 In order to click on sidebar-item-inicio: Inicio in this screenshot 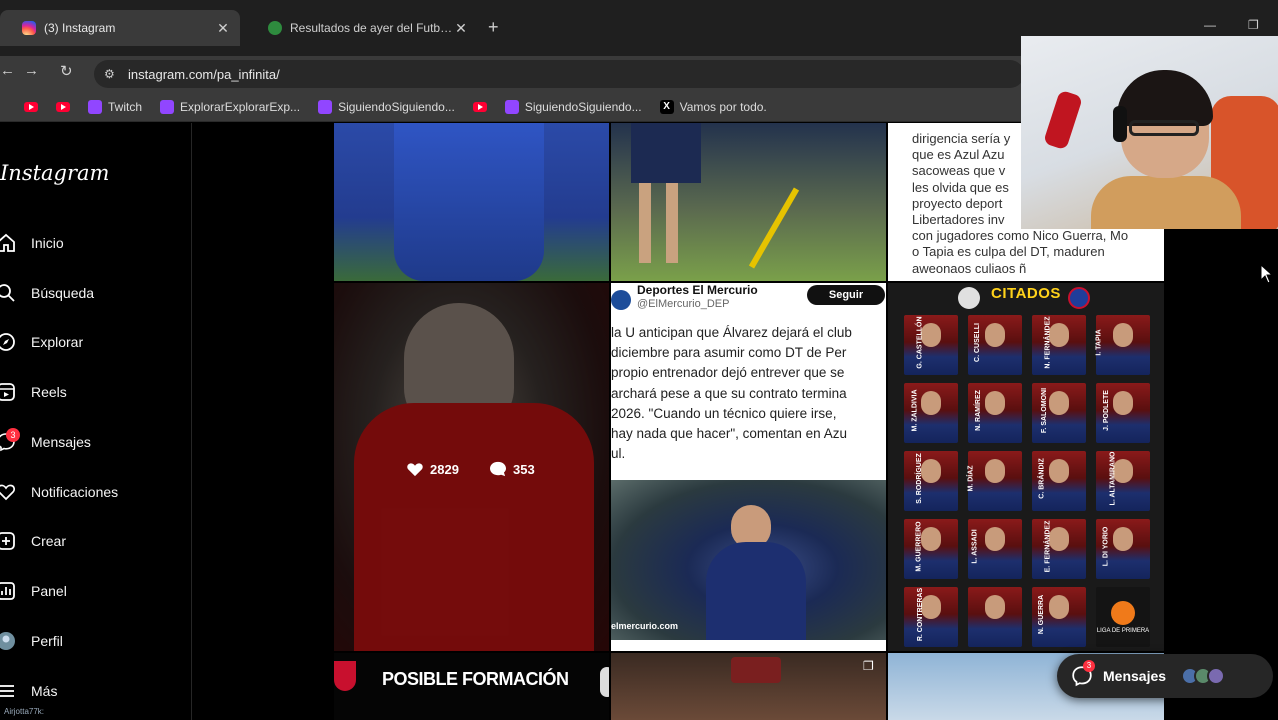, I will do `click(32, 243)`.